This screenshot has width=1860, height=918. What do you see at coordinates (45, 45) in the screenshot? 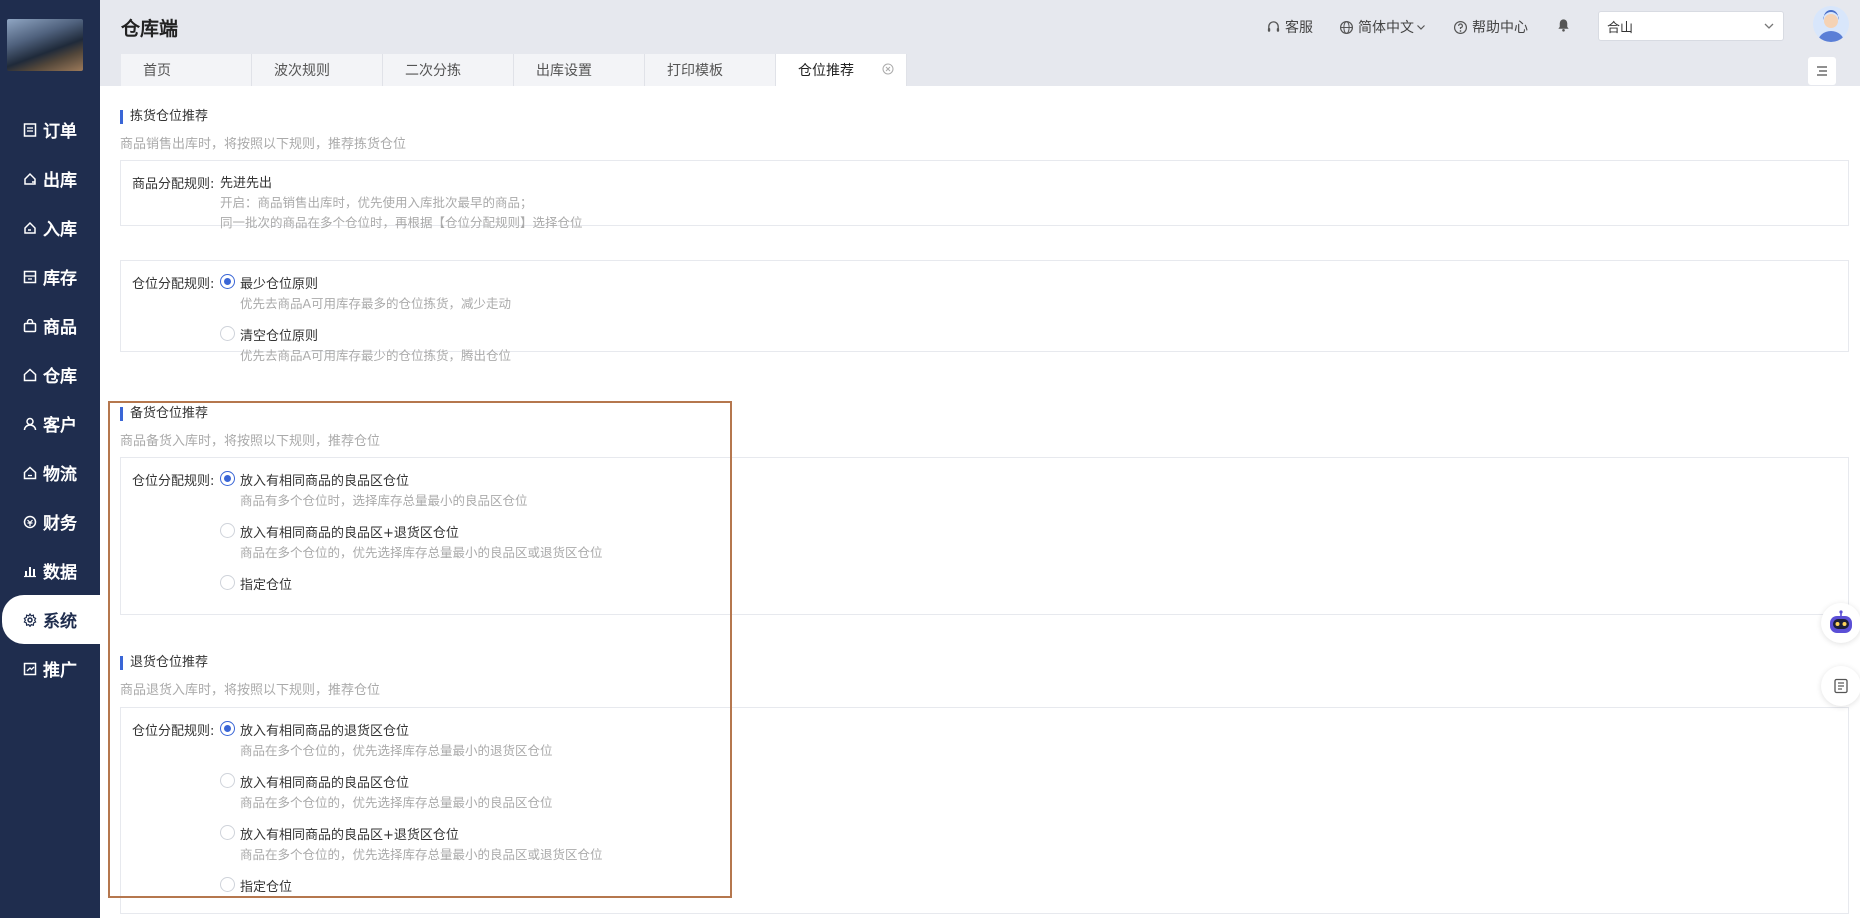
I see `logo-image` at bounding box center [45, 45].